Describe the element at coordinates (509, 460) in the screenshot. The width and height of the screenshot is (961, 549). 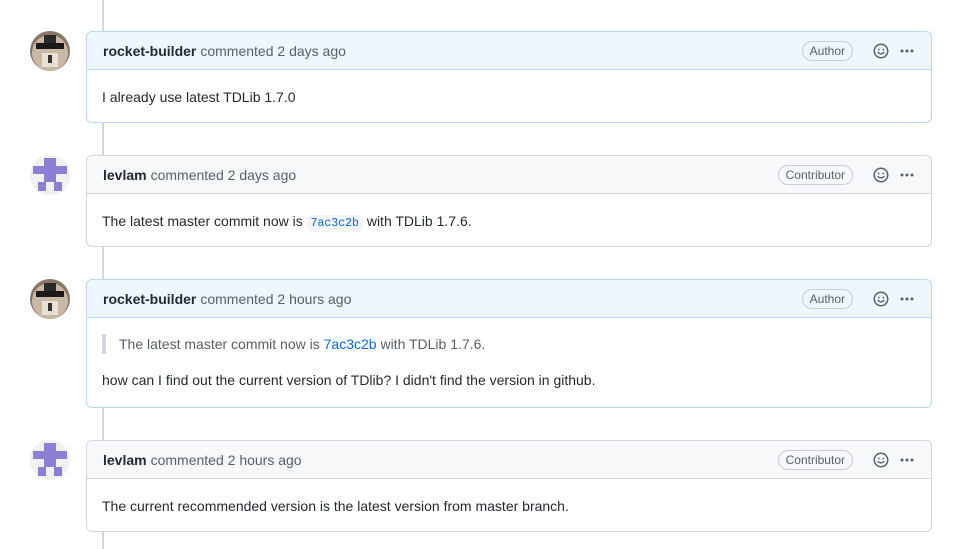
I see `comment-header: levlam commented 2 hours ago Contributor` at that location.